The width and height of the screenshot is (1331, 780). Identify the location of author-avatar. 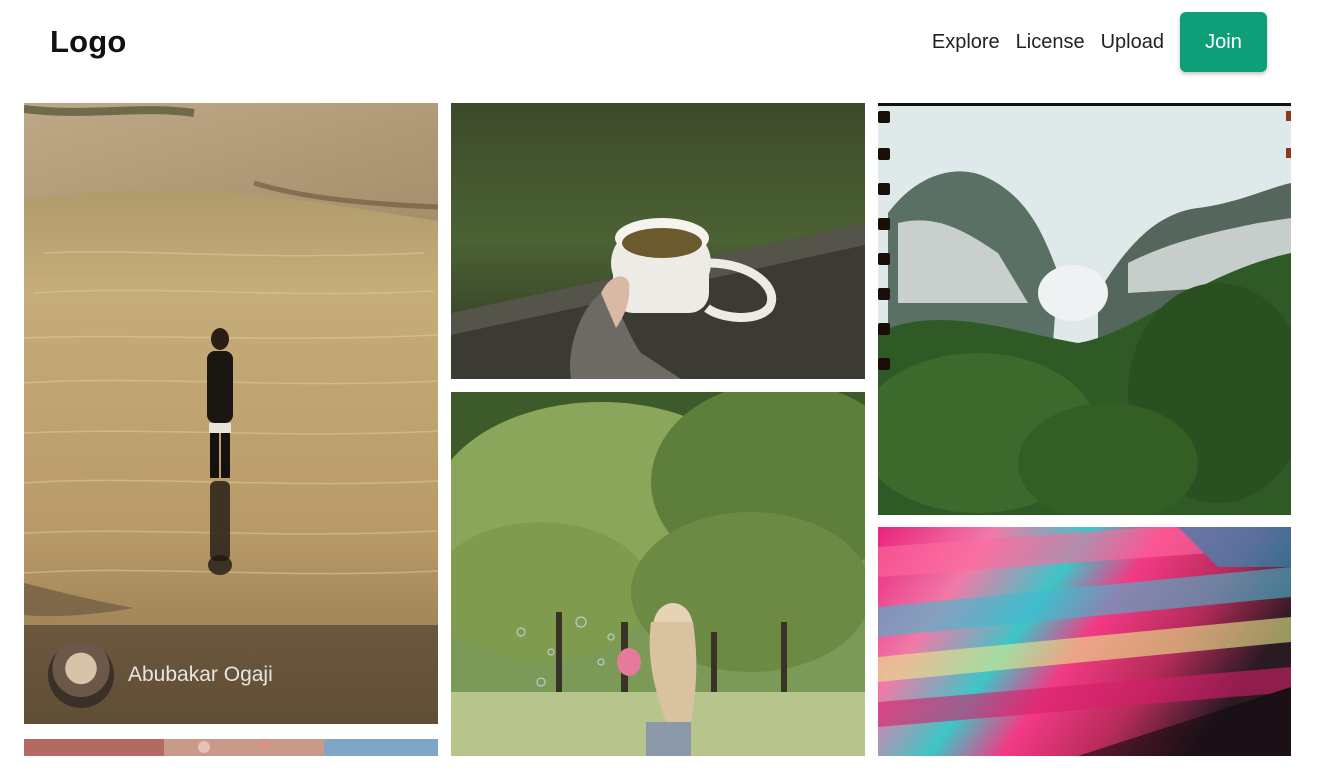
(81, 674).